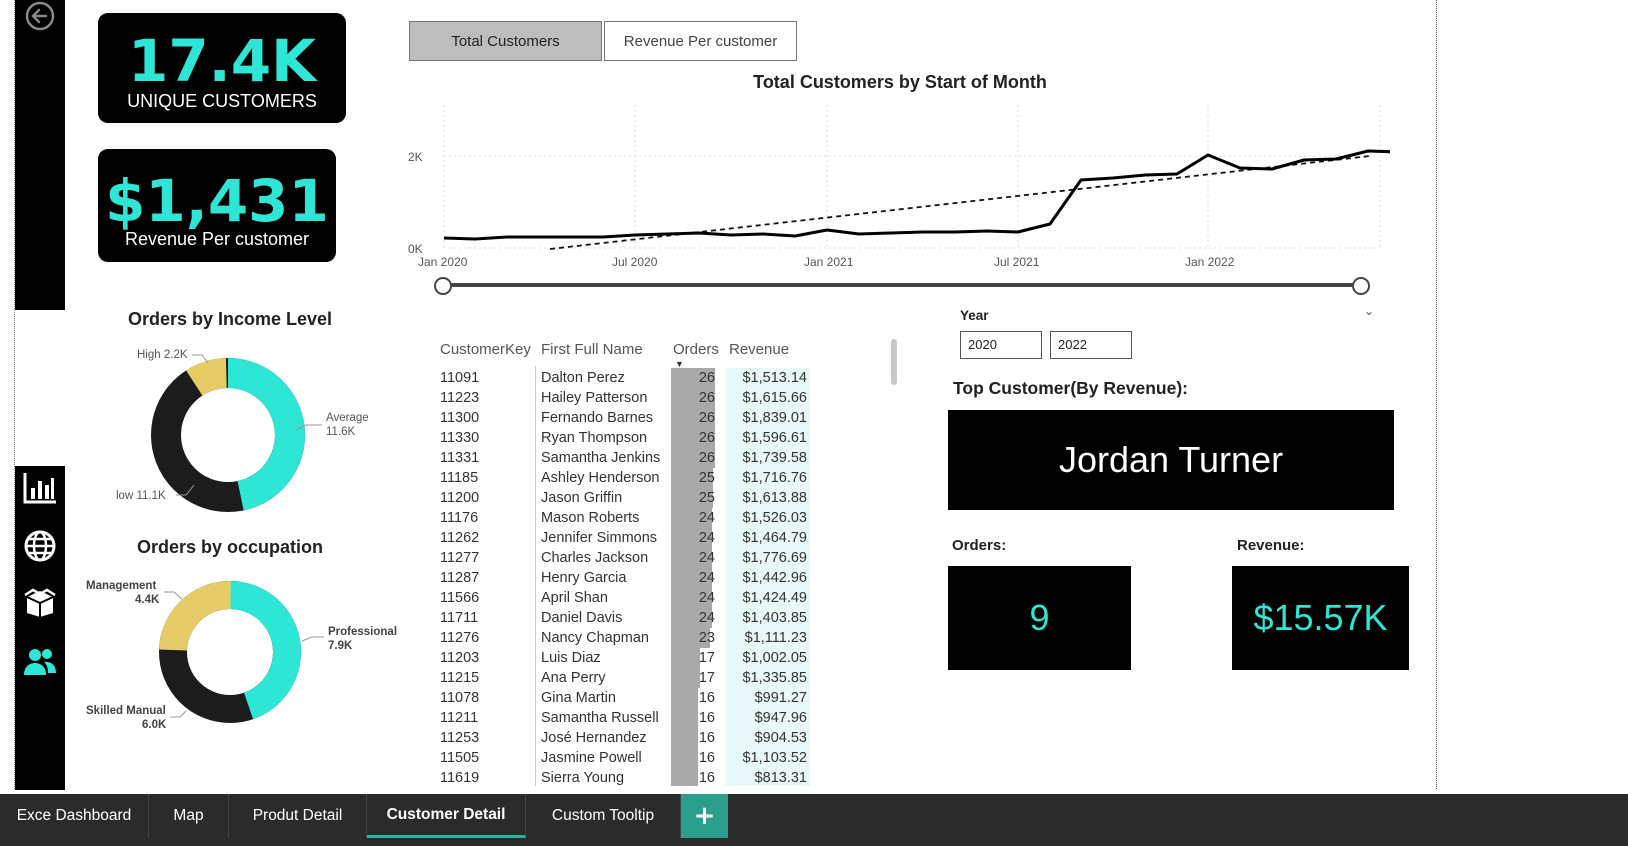  Describe the element at coordinates (460, 438) in the screenshot. I see `cell-customerkey: 11330` at that location.